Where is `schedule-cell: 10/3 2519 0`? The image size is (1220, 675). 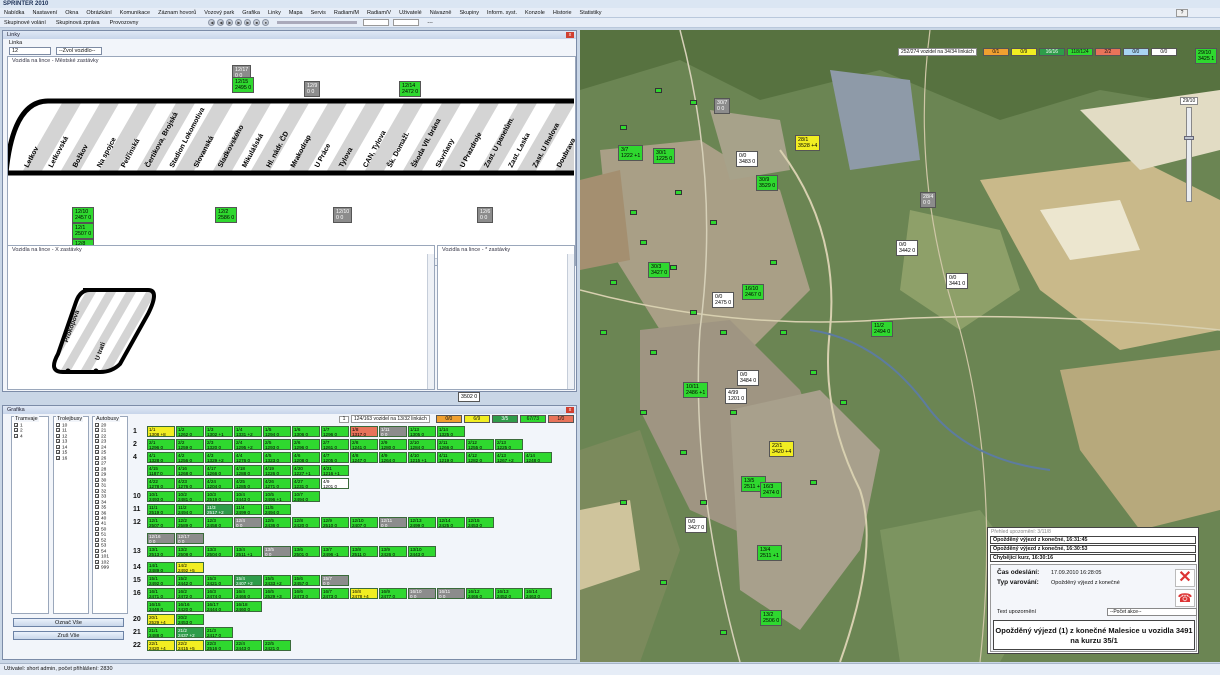 schedule-cell: 10/3 2519 0 is located at coordinates (219, 496).